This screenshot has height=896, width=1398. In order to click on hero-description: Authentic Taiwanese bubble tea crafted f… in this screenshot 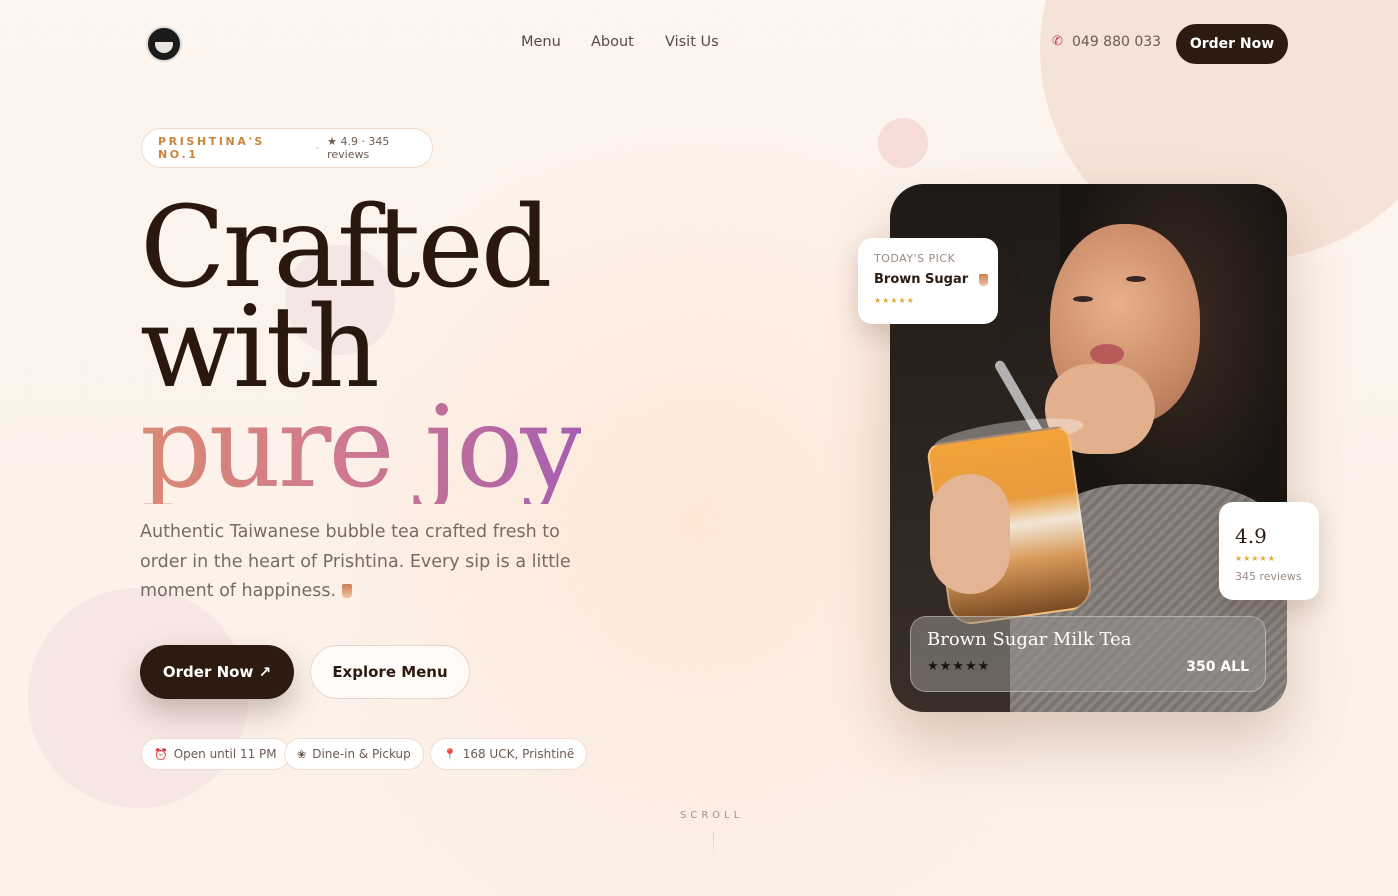, I will do `click(367, 562)`.